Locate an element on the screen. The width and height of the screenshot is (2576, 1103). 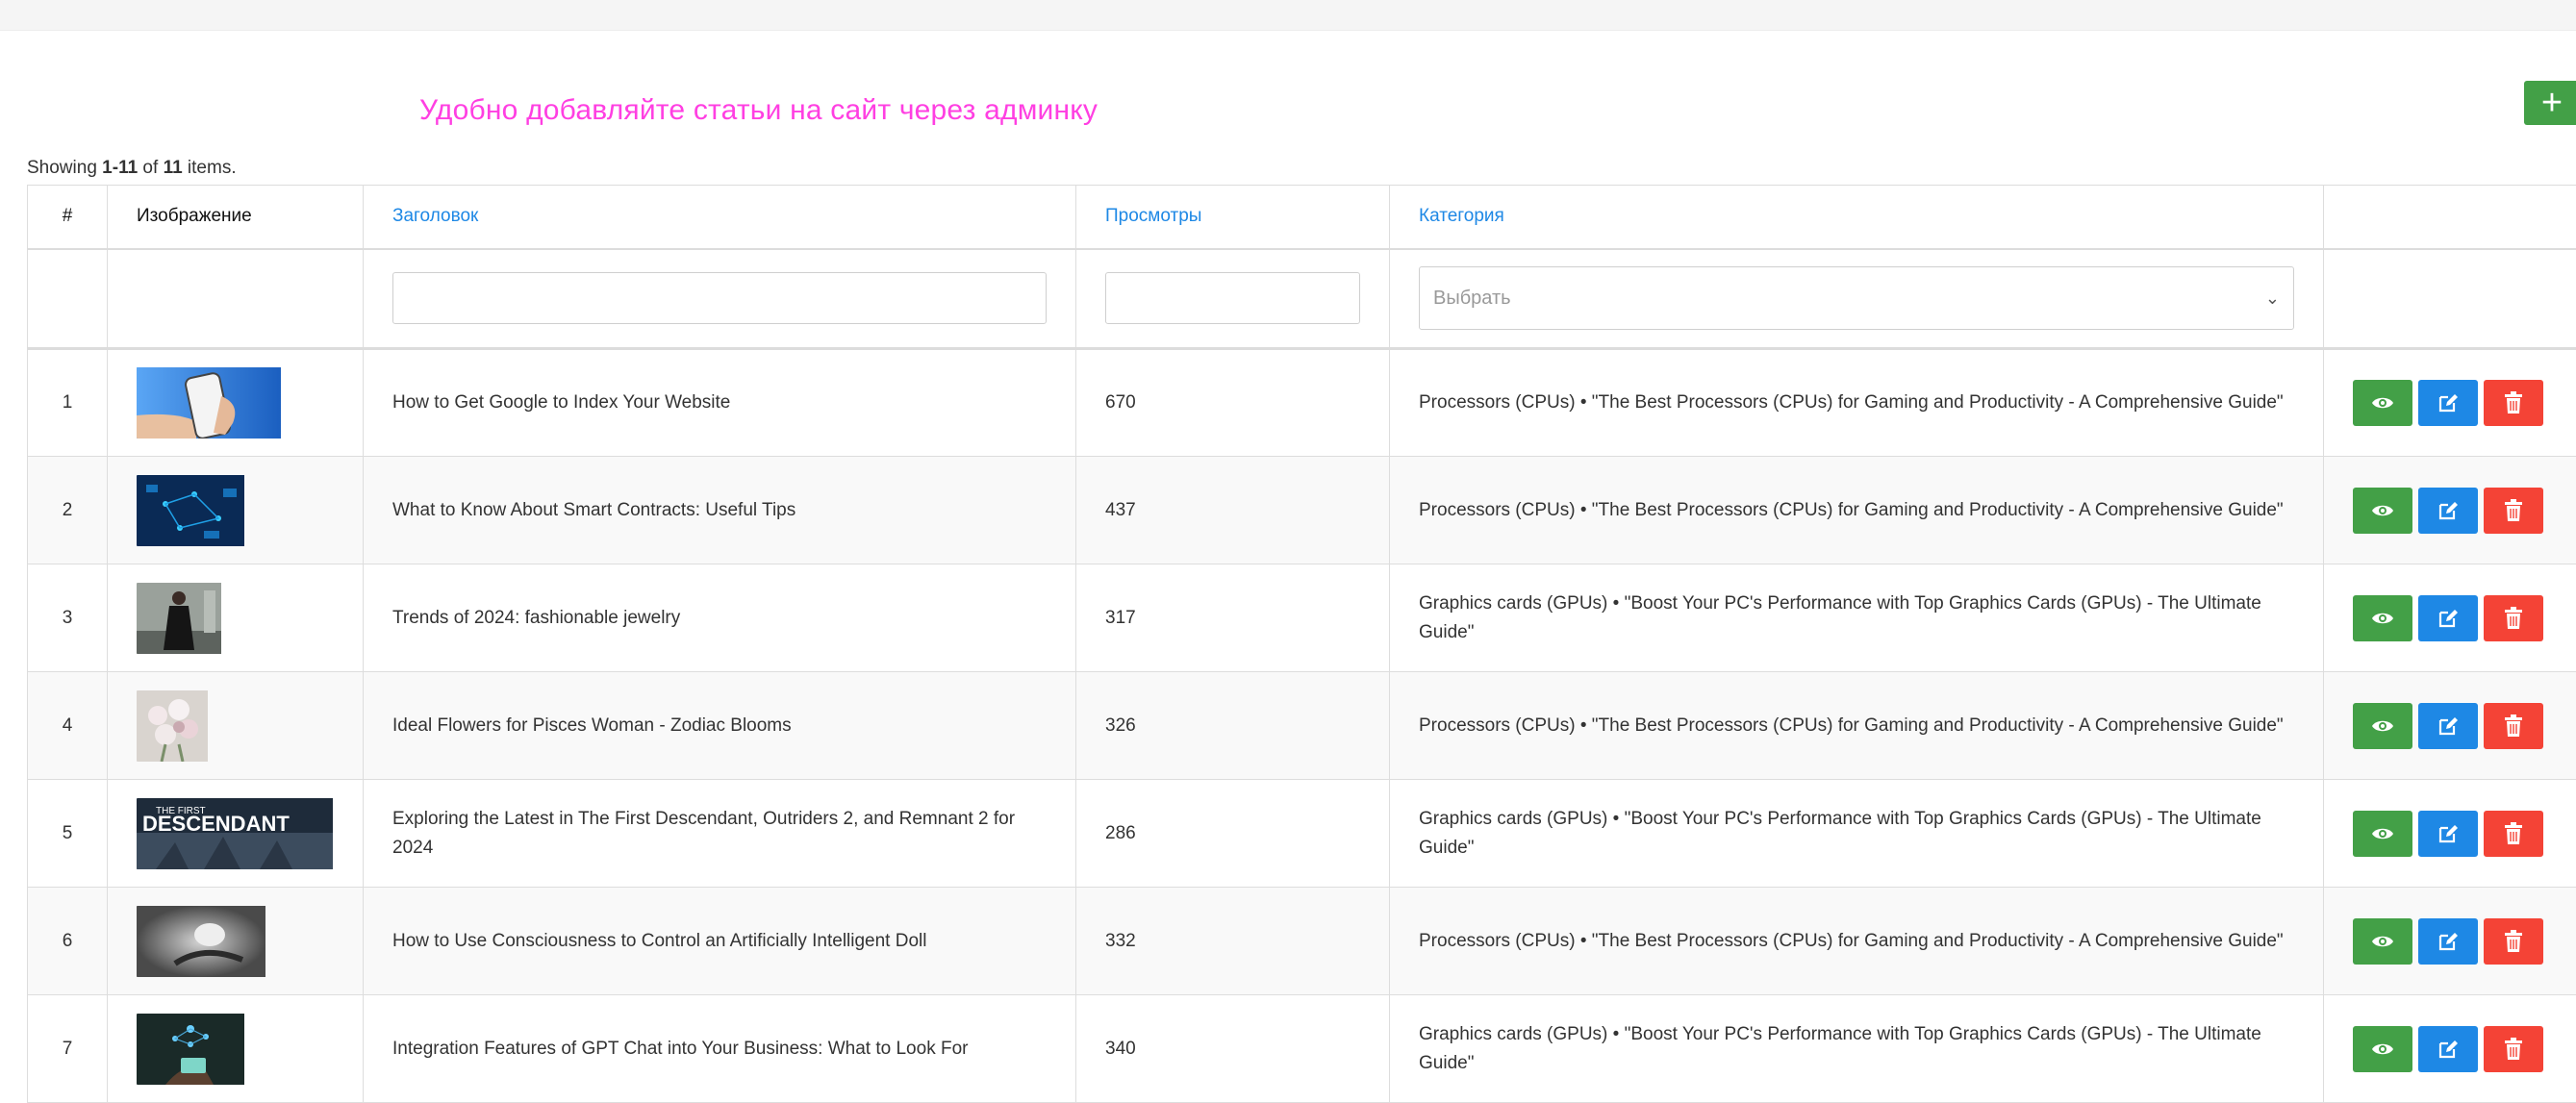
article-views: 340 is located at coordinates (1233, 1049).